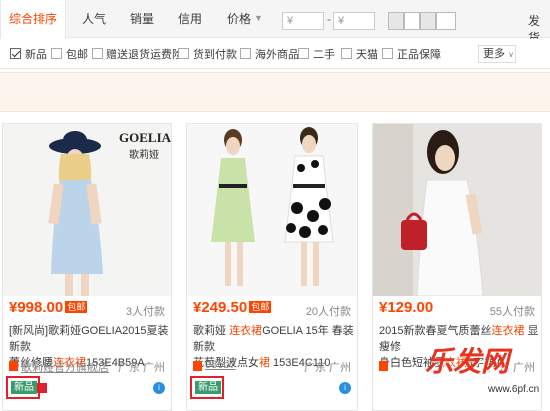 The width and height of the screenshot is (550, 411). What do you see at coordinates (145, 137) in the screenshot?
I see `brand-logo: GOELIA` at bounding box center [145, 137].